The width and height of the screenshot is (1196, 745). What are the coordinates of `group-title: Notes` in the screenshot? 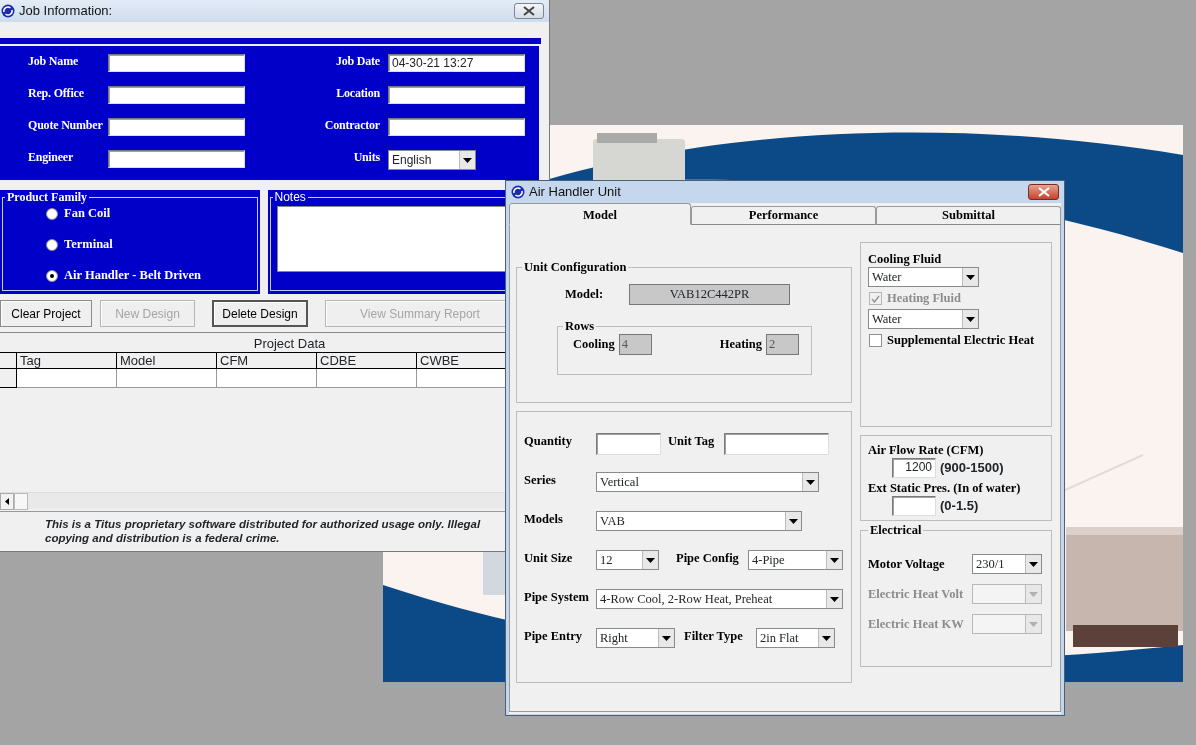 It's located at (290, 197).